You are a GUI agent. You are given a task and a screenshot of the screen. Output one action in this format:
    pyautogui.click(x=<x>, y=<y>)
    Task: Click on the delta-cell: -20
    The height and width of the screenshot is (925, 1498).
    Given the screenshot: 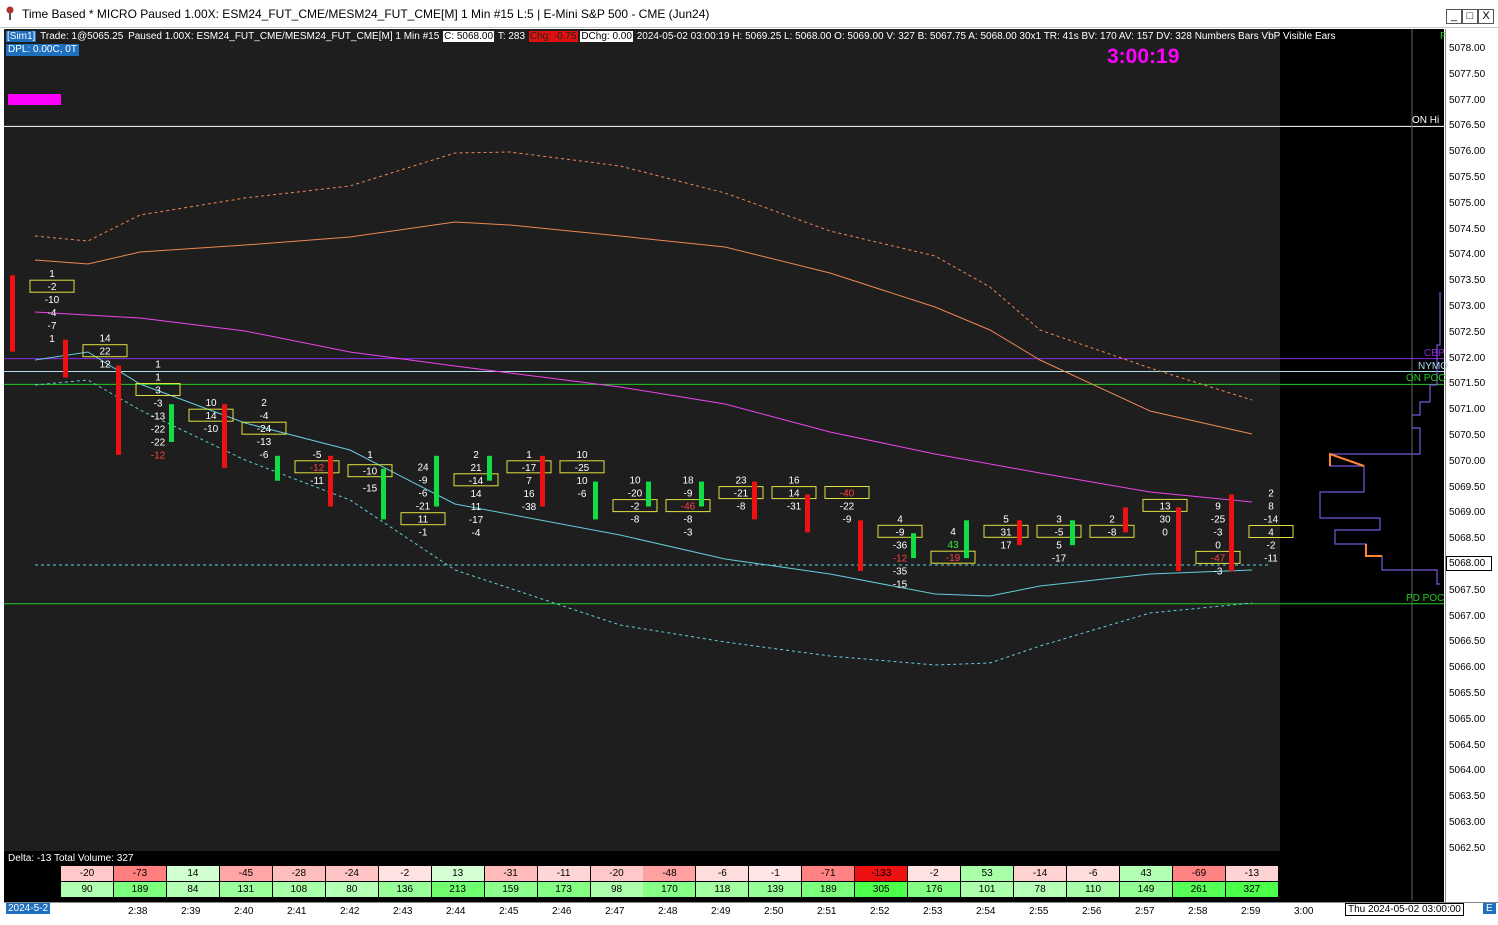 What is the action you would take?
    pyautogui.click(x=616, y=873)
    